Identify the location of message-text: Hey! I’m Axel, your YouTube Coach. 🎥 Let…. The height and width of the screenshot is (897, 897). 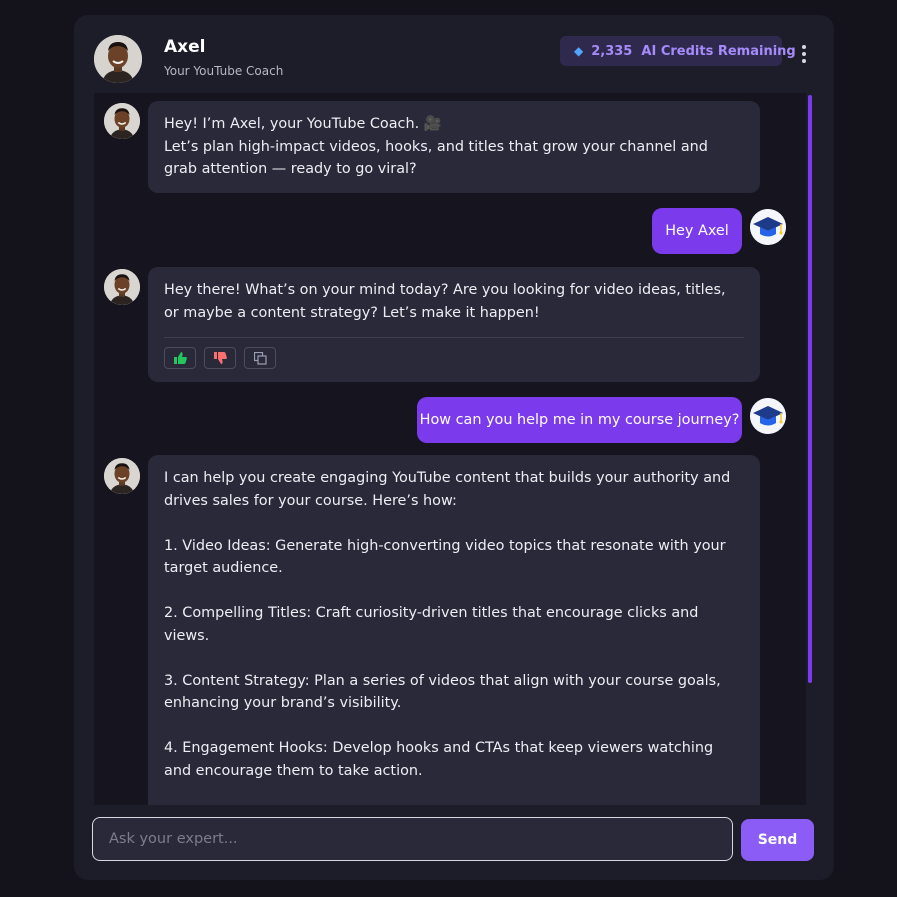
(436, 146).